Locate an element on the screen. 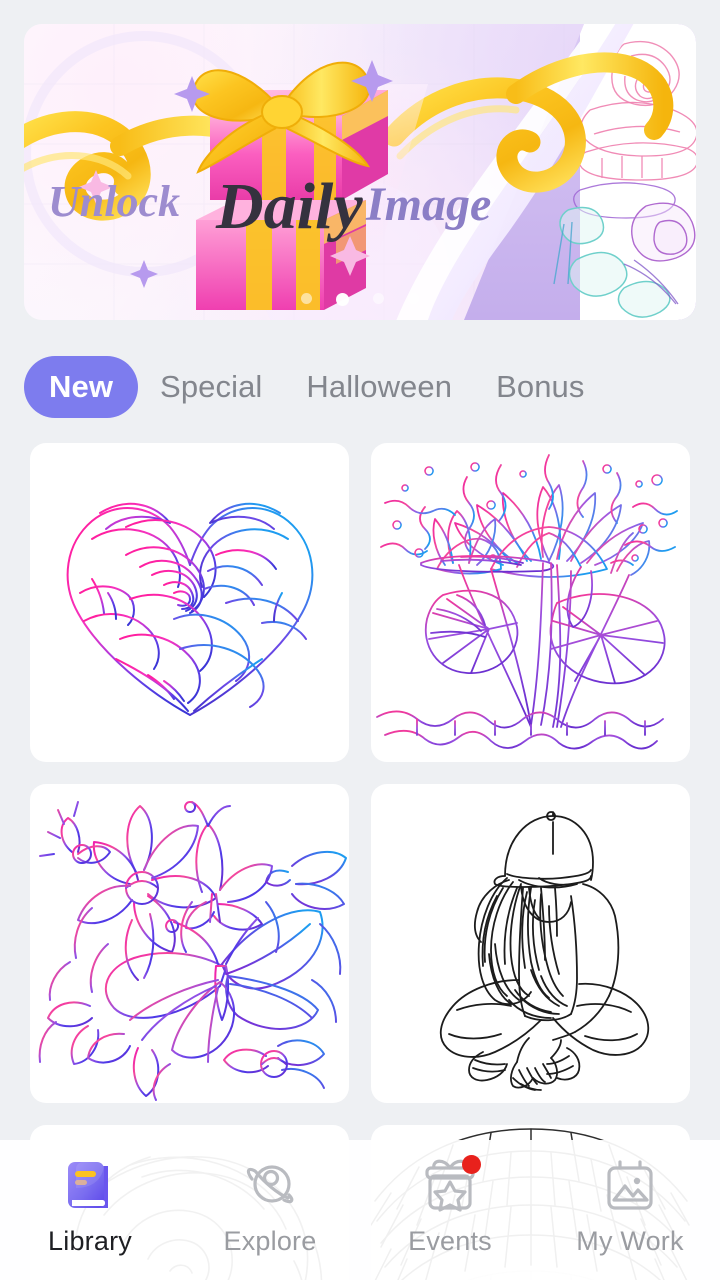  card-butterfly-bloom is located at coordinates (189, 943).